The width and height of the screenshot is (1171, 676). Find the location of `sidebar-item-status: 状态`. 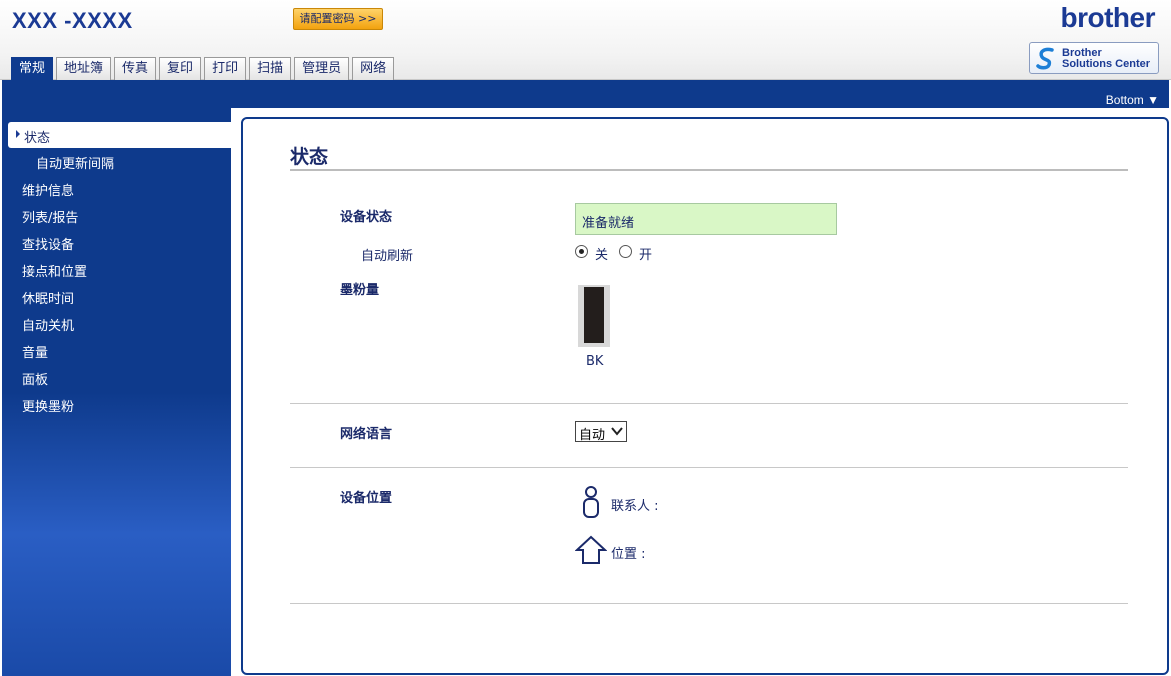

sidebar-item-status: 状态 is located at coordinates (119, 135).